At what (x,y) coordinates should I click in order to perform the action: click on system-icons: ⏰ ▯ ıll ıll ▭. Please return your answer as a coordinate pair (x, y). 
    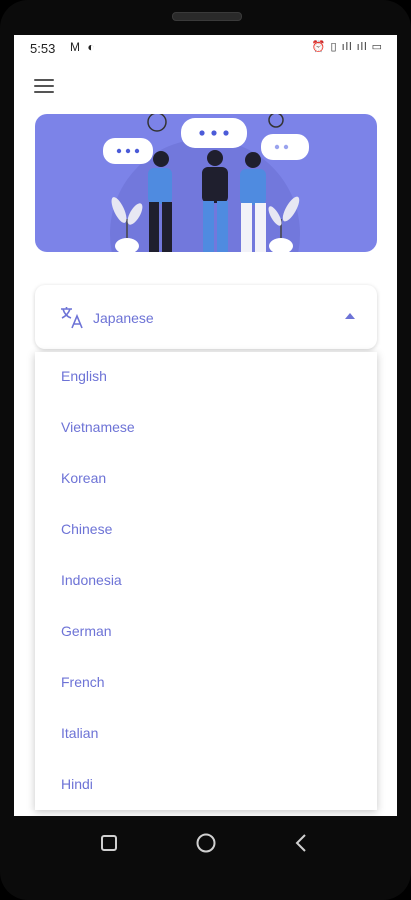
    Looking at the image, I should click on (347, 47).